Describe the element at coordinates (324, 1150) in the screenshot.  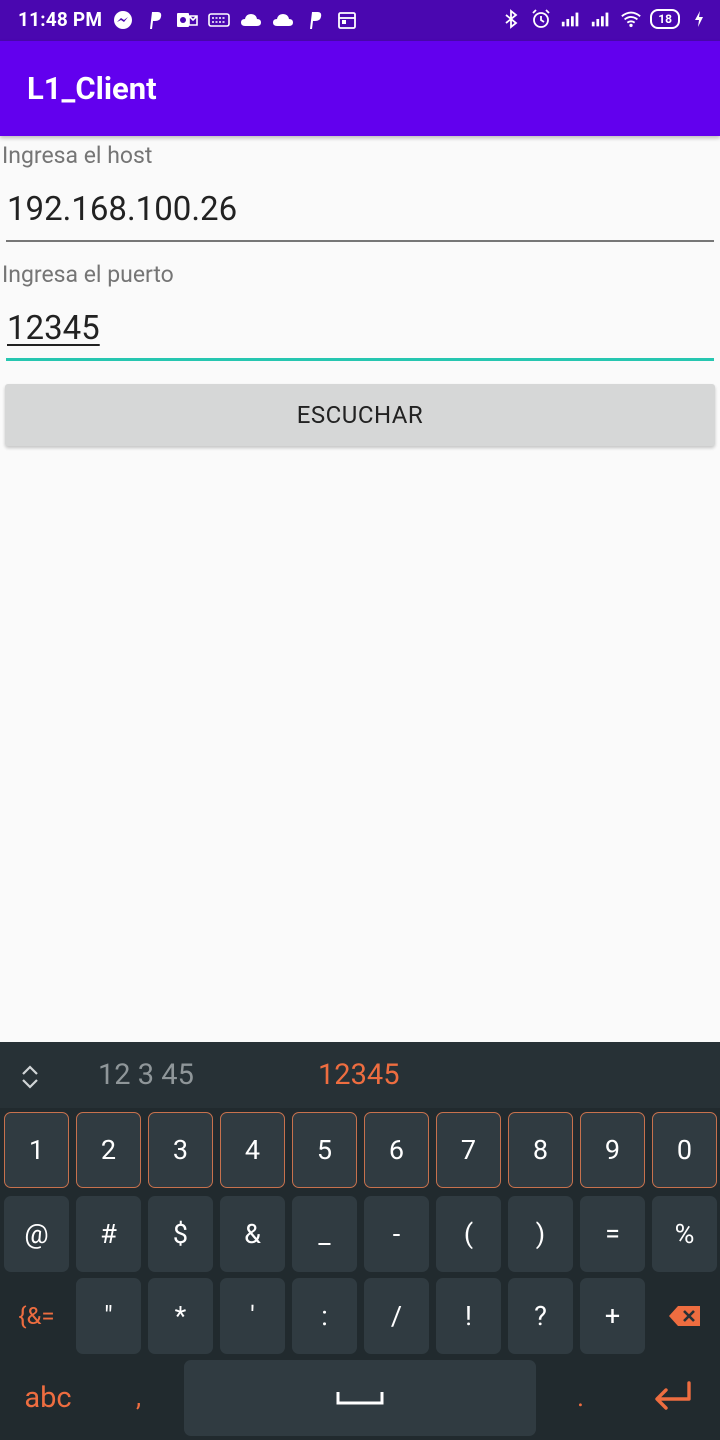
I see `key-5: 5` at that location.